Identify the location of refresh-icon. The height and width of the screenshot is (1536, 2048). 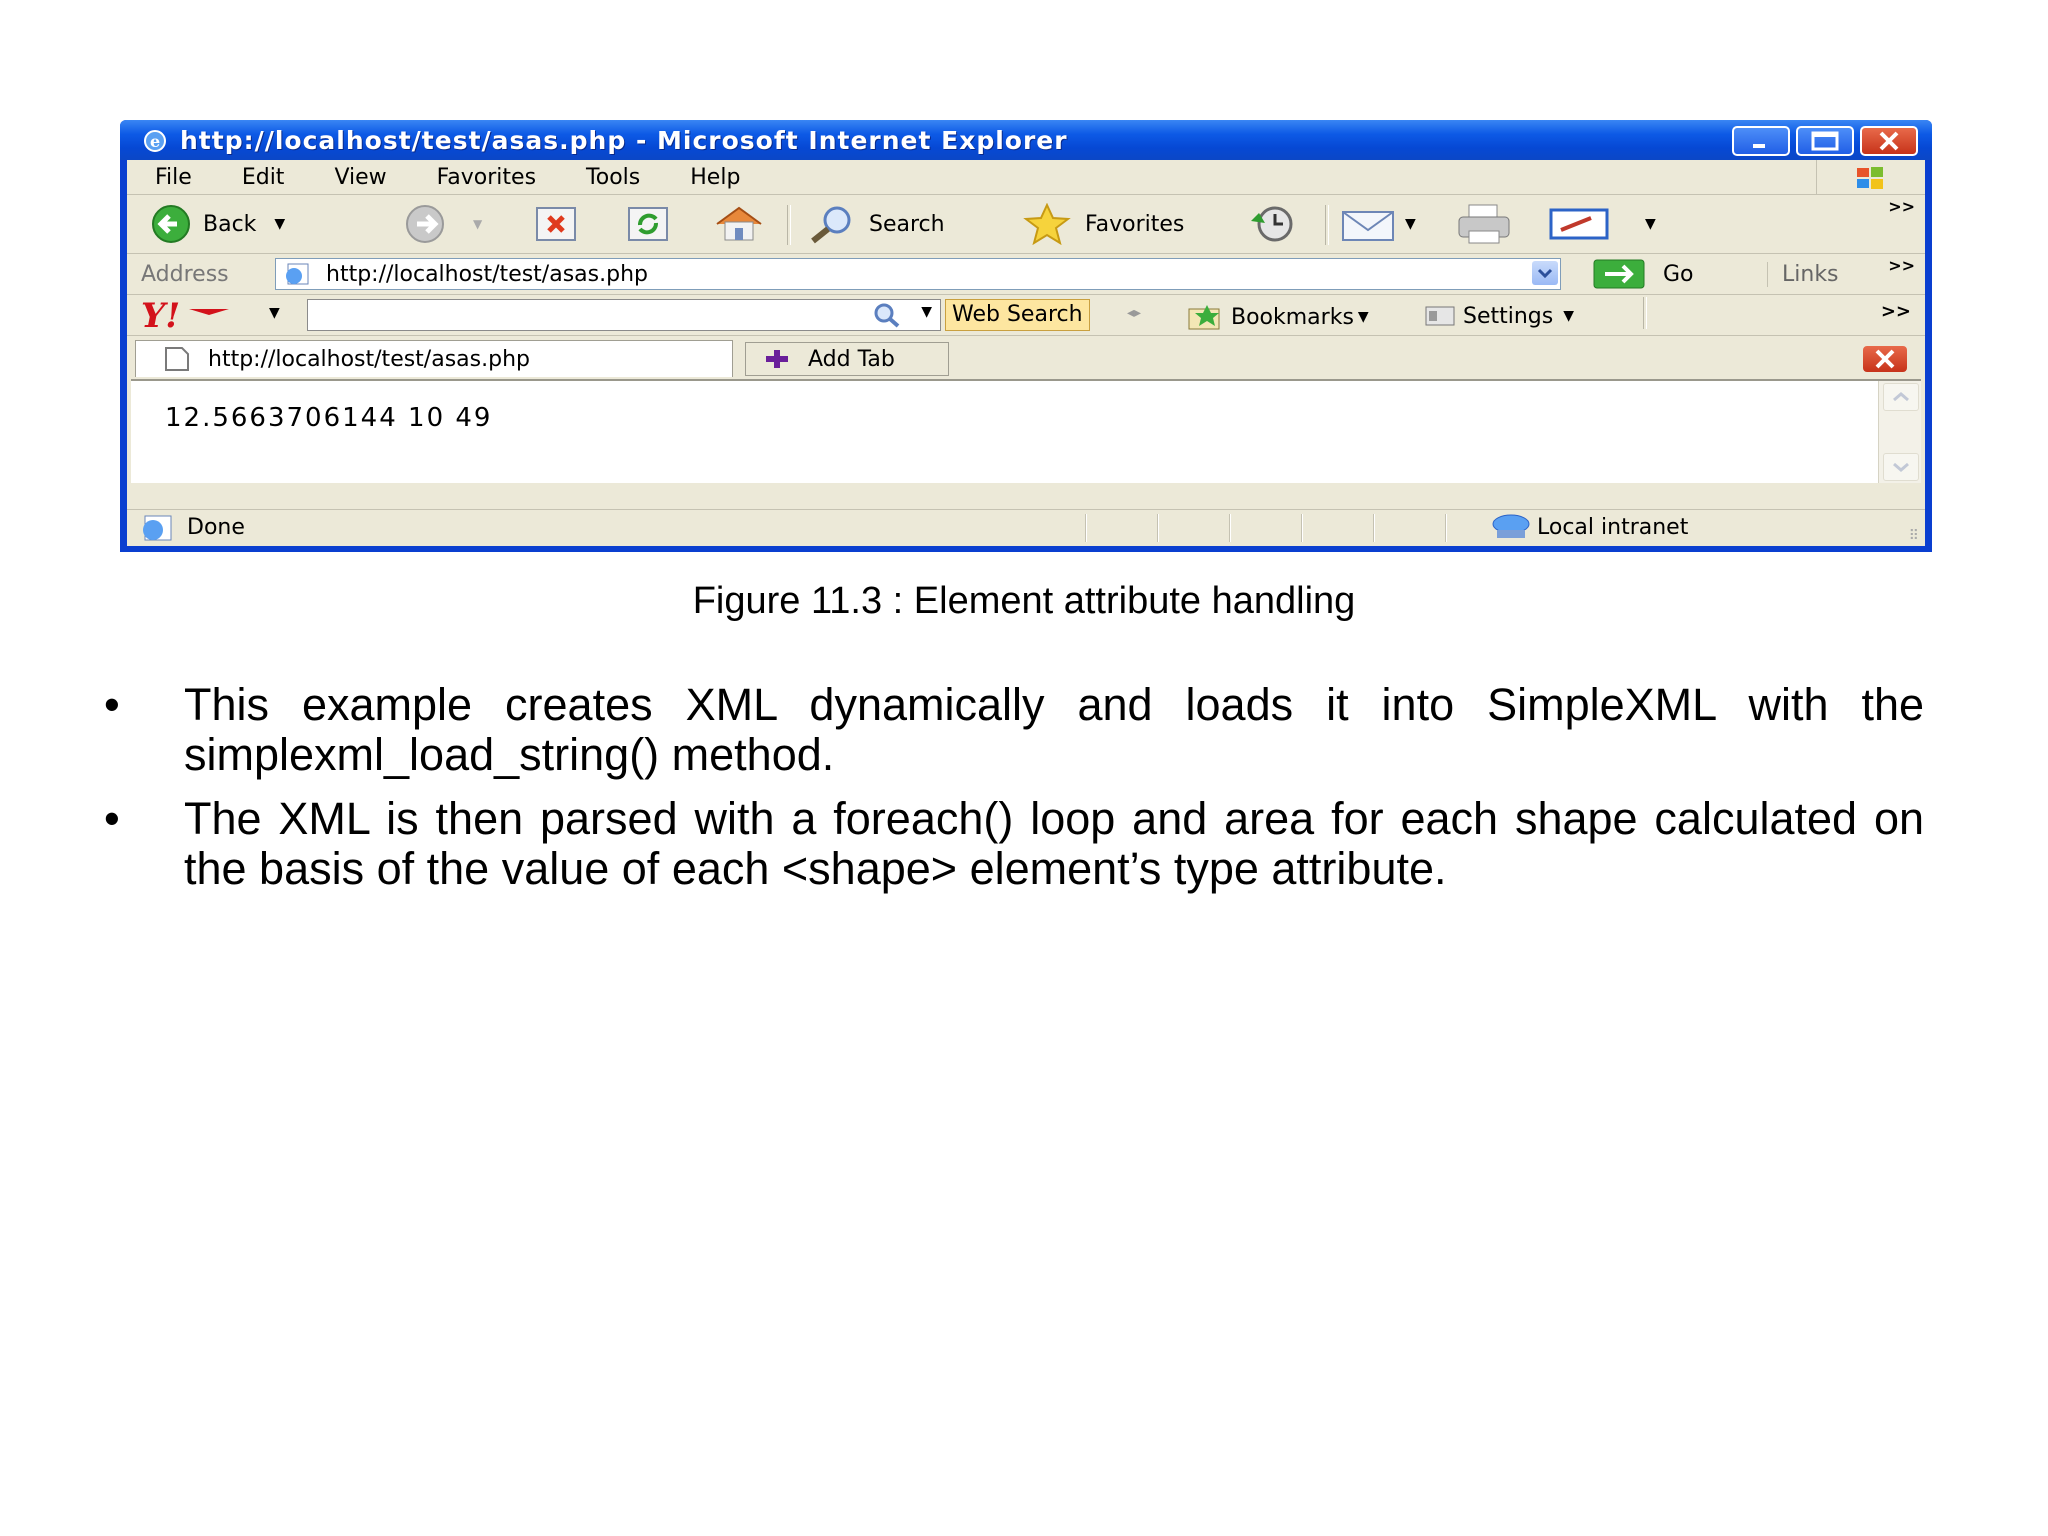
(648, 224).